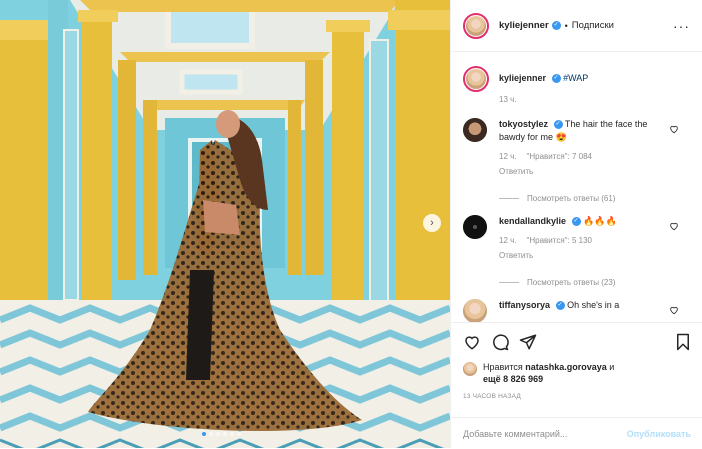 The image size is (702, 449). What do you see at coordinates (524, 305) in the screenshot?
I see `comment-username: tiffanysorya` at bounding box center [524, 305].